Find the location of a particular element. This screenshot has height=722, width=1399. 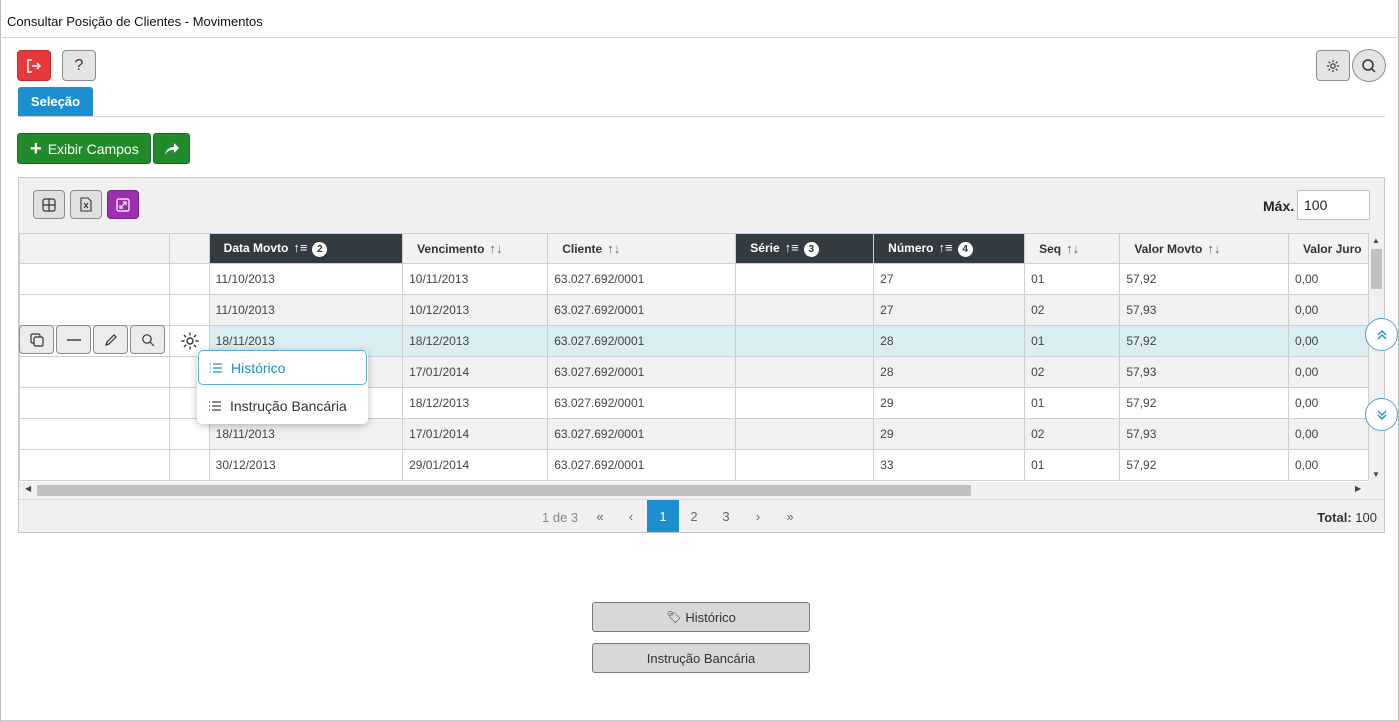

gear-icon is located at coordinates (190, 341).